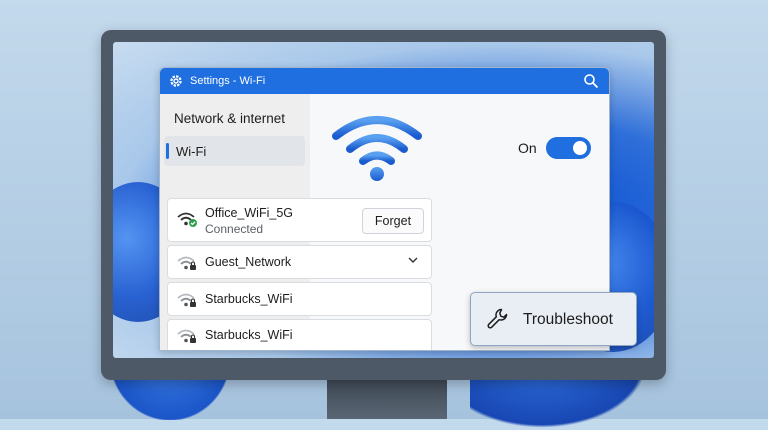 Image resolution: width=768 pixels, height=430 pixels. What do you see at coordinates (167, 151) in the screenshot?
I see `selection-indicator` at bounding box center [167, 151].